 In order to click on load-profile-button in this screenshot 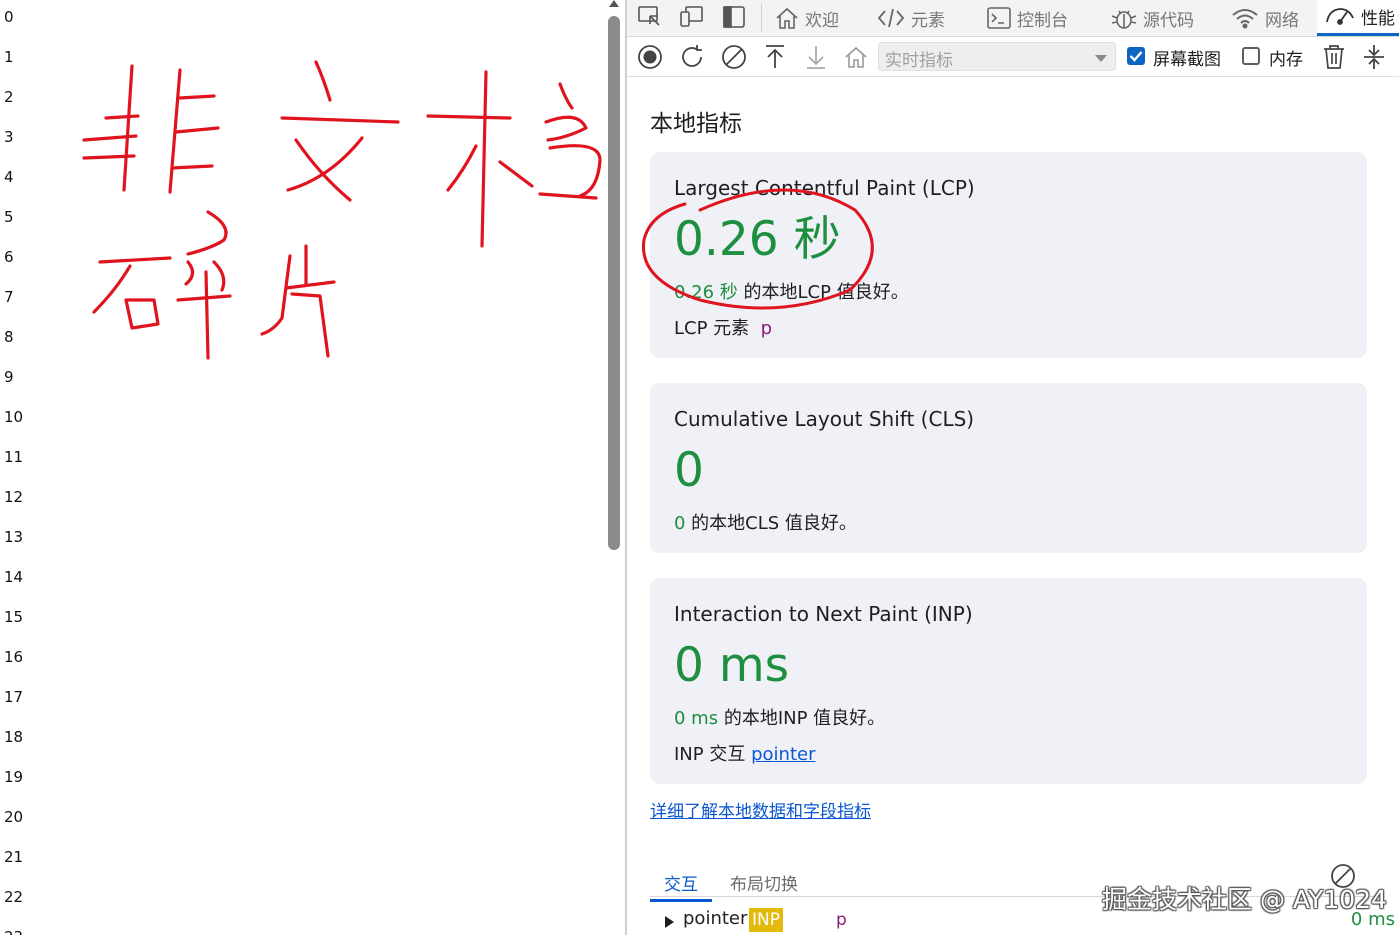, I will do `click(775, 57)`.